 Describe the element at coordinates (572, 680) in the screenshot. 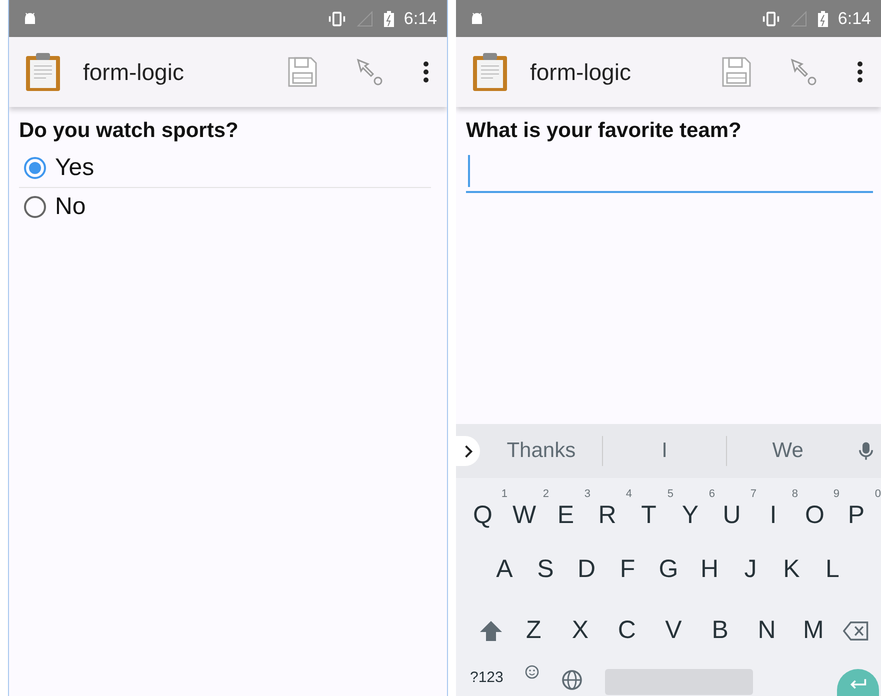

I see `globe-icon` at that location.